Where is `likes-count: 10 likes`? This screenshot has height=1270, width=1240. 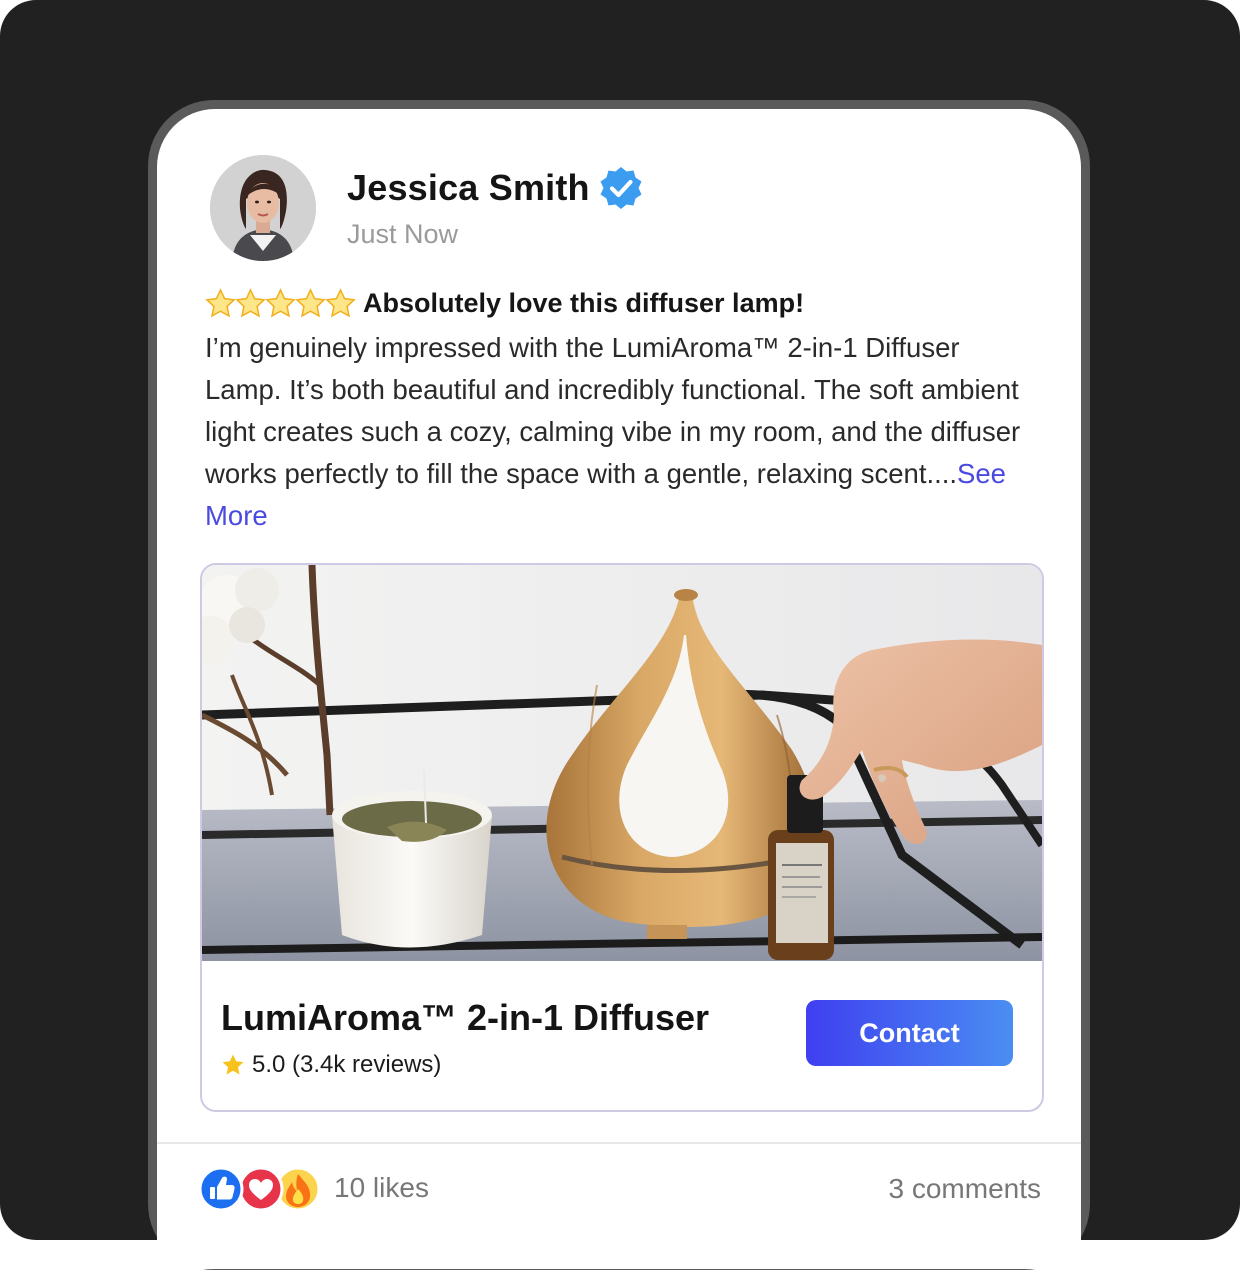
likes-count: 10 likes is located at coordinates (381, 1188).